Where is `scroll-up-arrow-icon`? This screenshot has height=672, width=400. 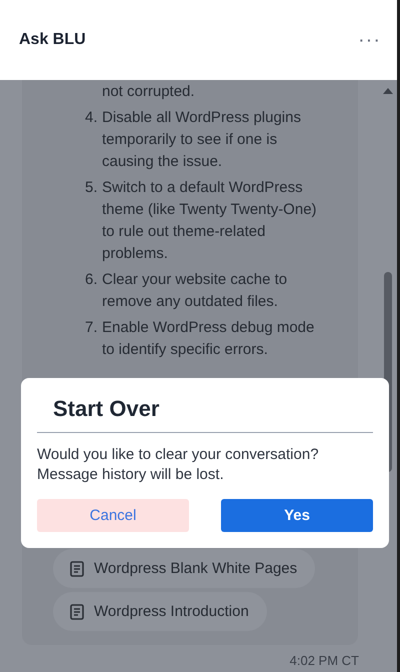 scroll-up-arrow-icon is located at coordinates (388, 91).